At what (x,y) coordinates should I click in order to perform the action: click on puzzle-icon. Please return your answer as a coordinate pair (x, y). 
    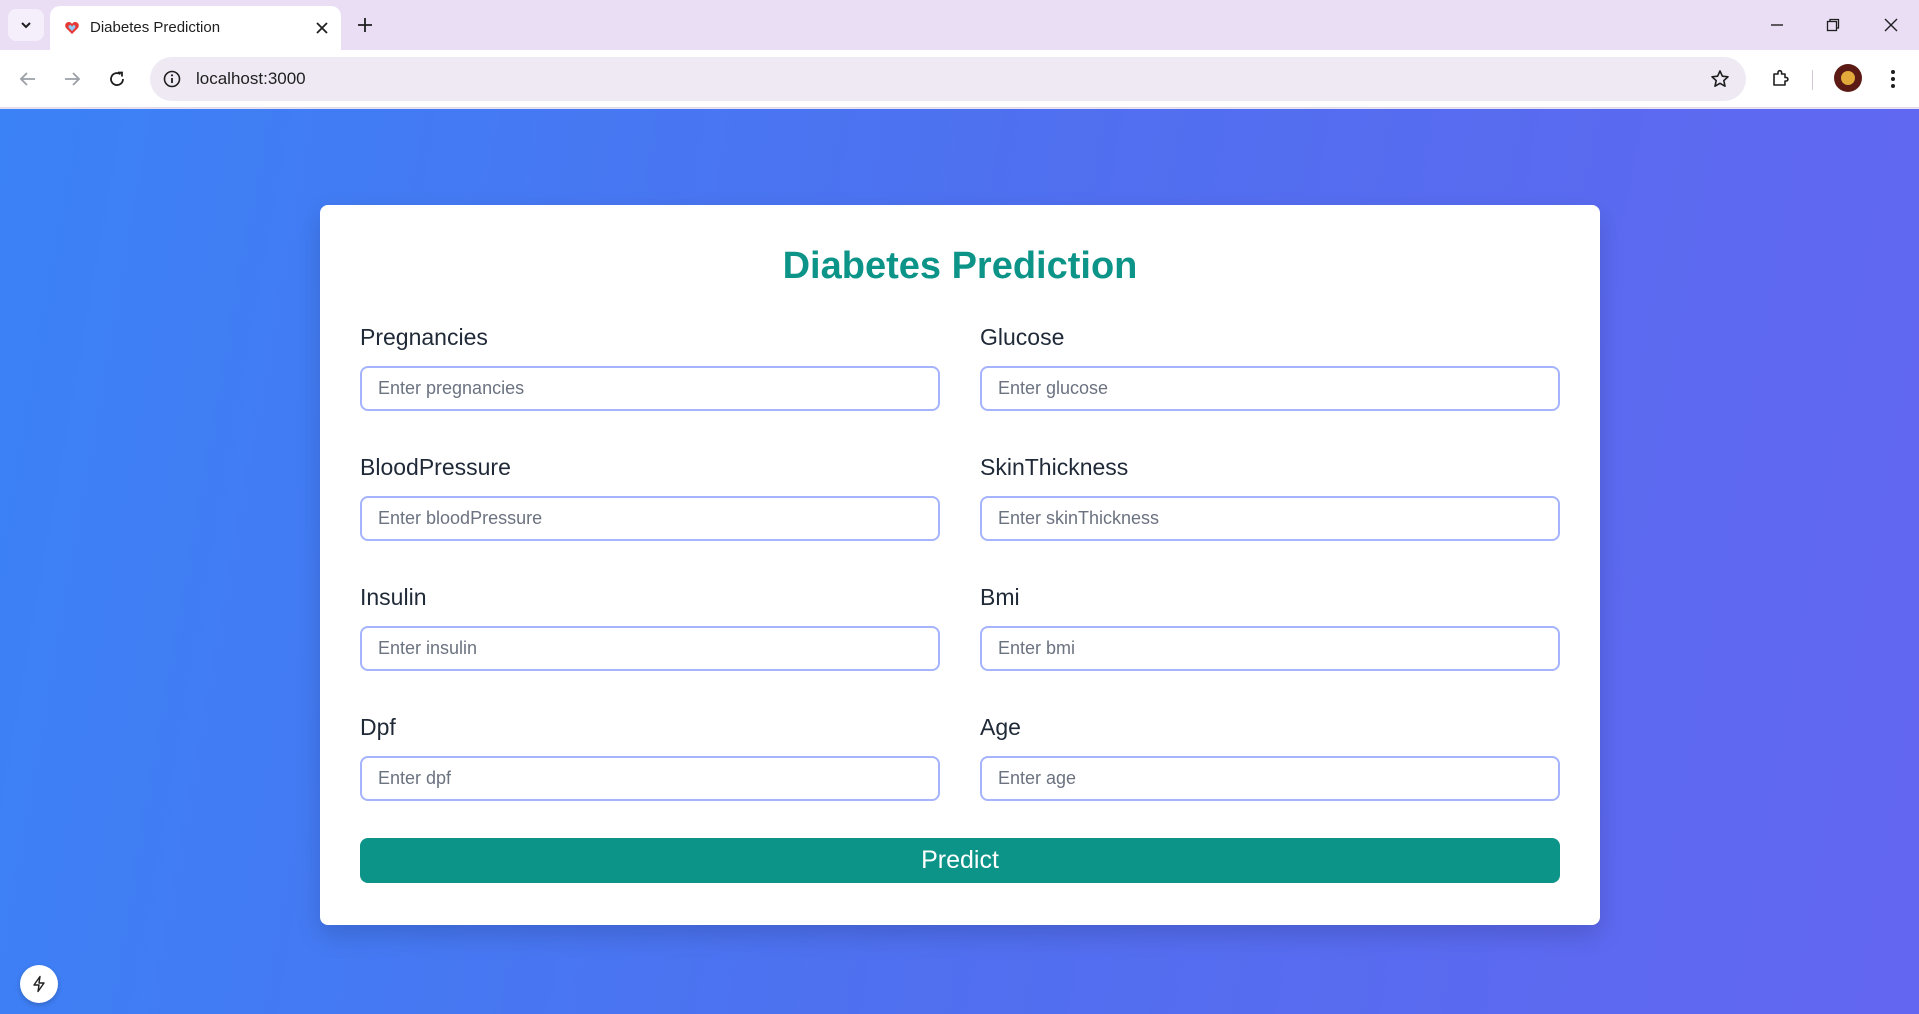
    Looking at the image, I should click on (1781, 77).